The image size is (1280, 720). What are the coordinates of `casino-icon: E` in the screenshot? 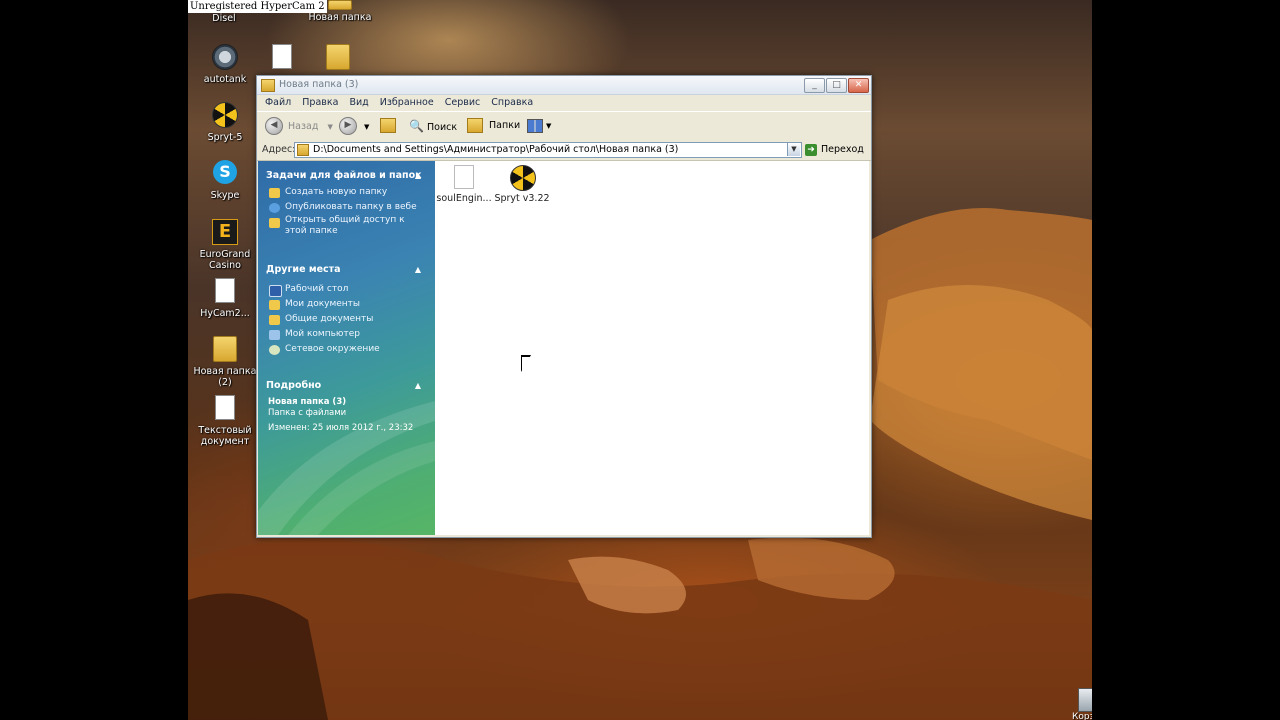 It's located at (225, 233).